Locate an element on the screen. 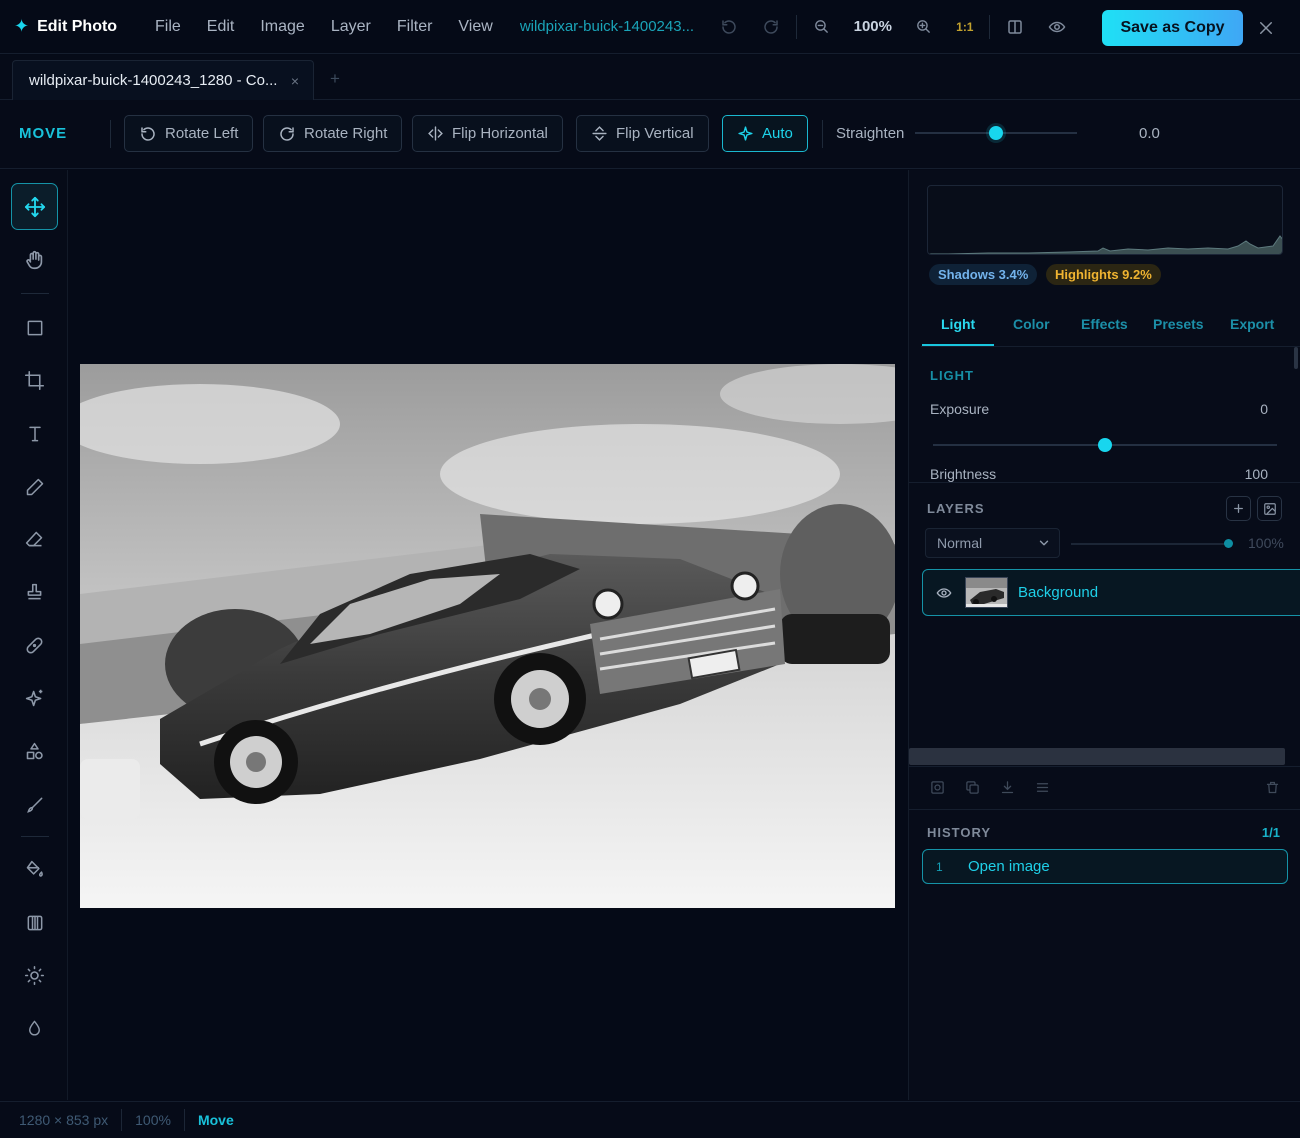 The width and height of the screenshot is (1300, 1138). menu-image: Image is located at coordinates (282, 27).